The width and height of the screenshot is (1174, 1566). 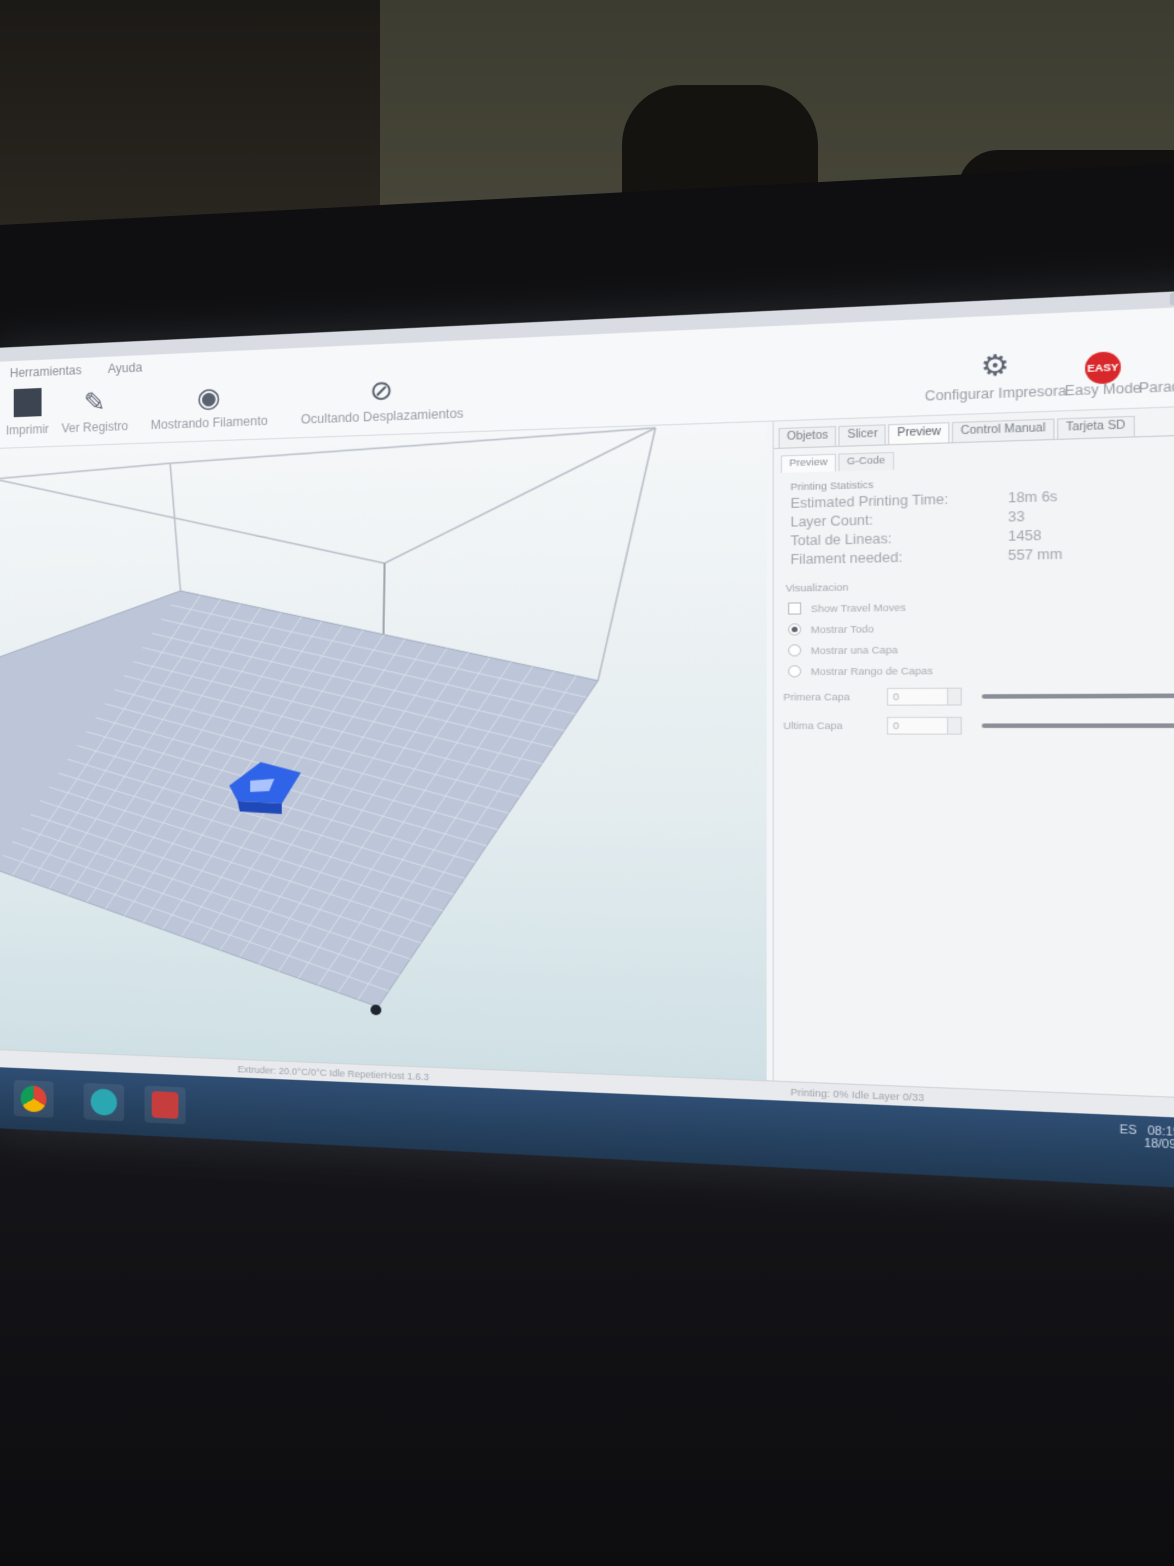 What do you see at coordinates (862, 435) in the screenshot?
I see `tab-slicer: Slicer` at bounding box center [862, 435].